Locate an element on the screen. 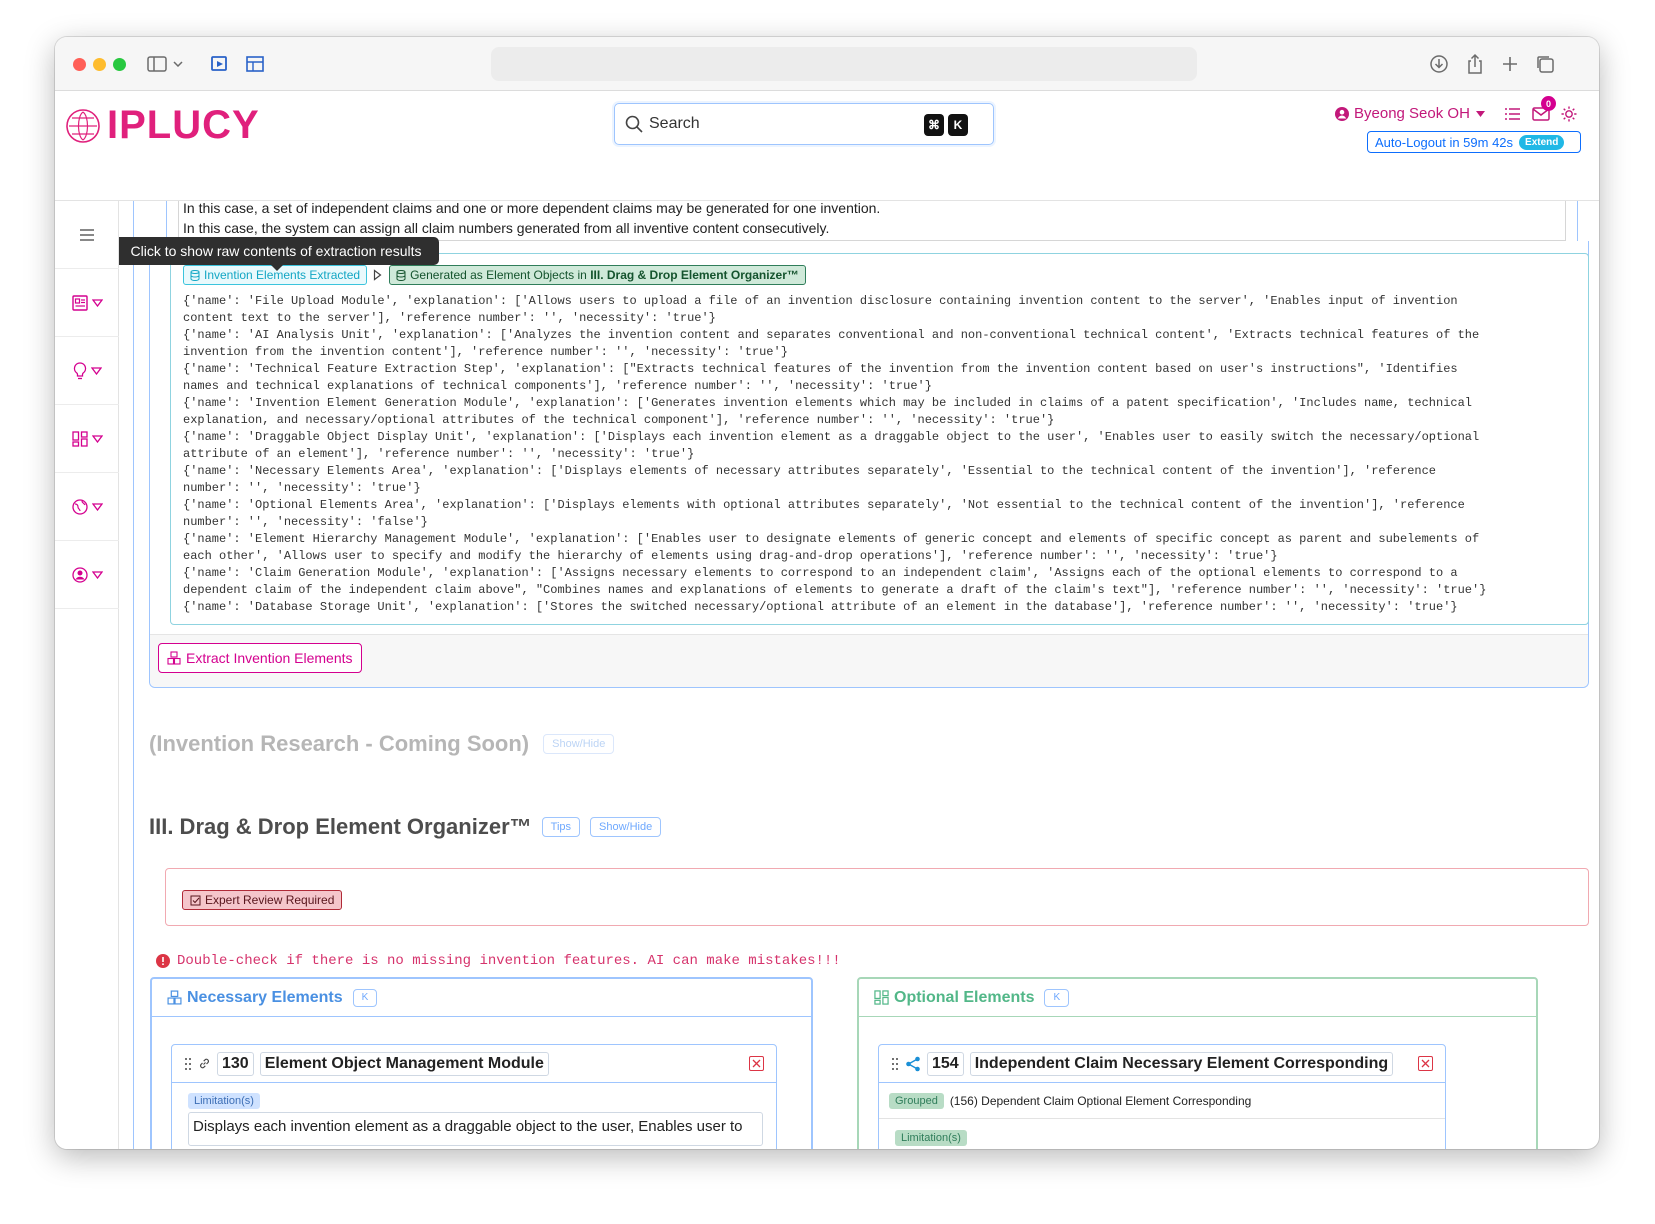  download-icon is located at coordinates (1439, 64).